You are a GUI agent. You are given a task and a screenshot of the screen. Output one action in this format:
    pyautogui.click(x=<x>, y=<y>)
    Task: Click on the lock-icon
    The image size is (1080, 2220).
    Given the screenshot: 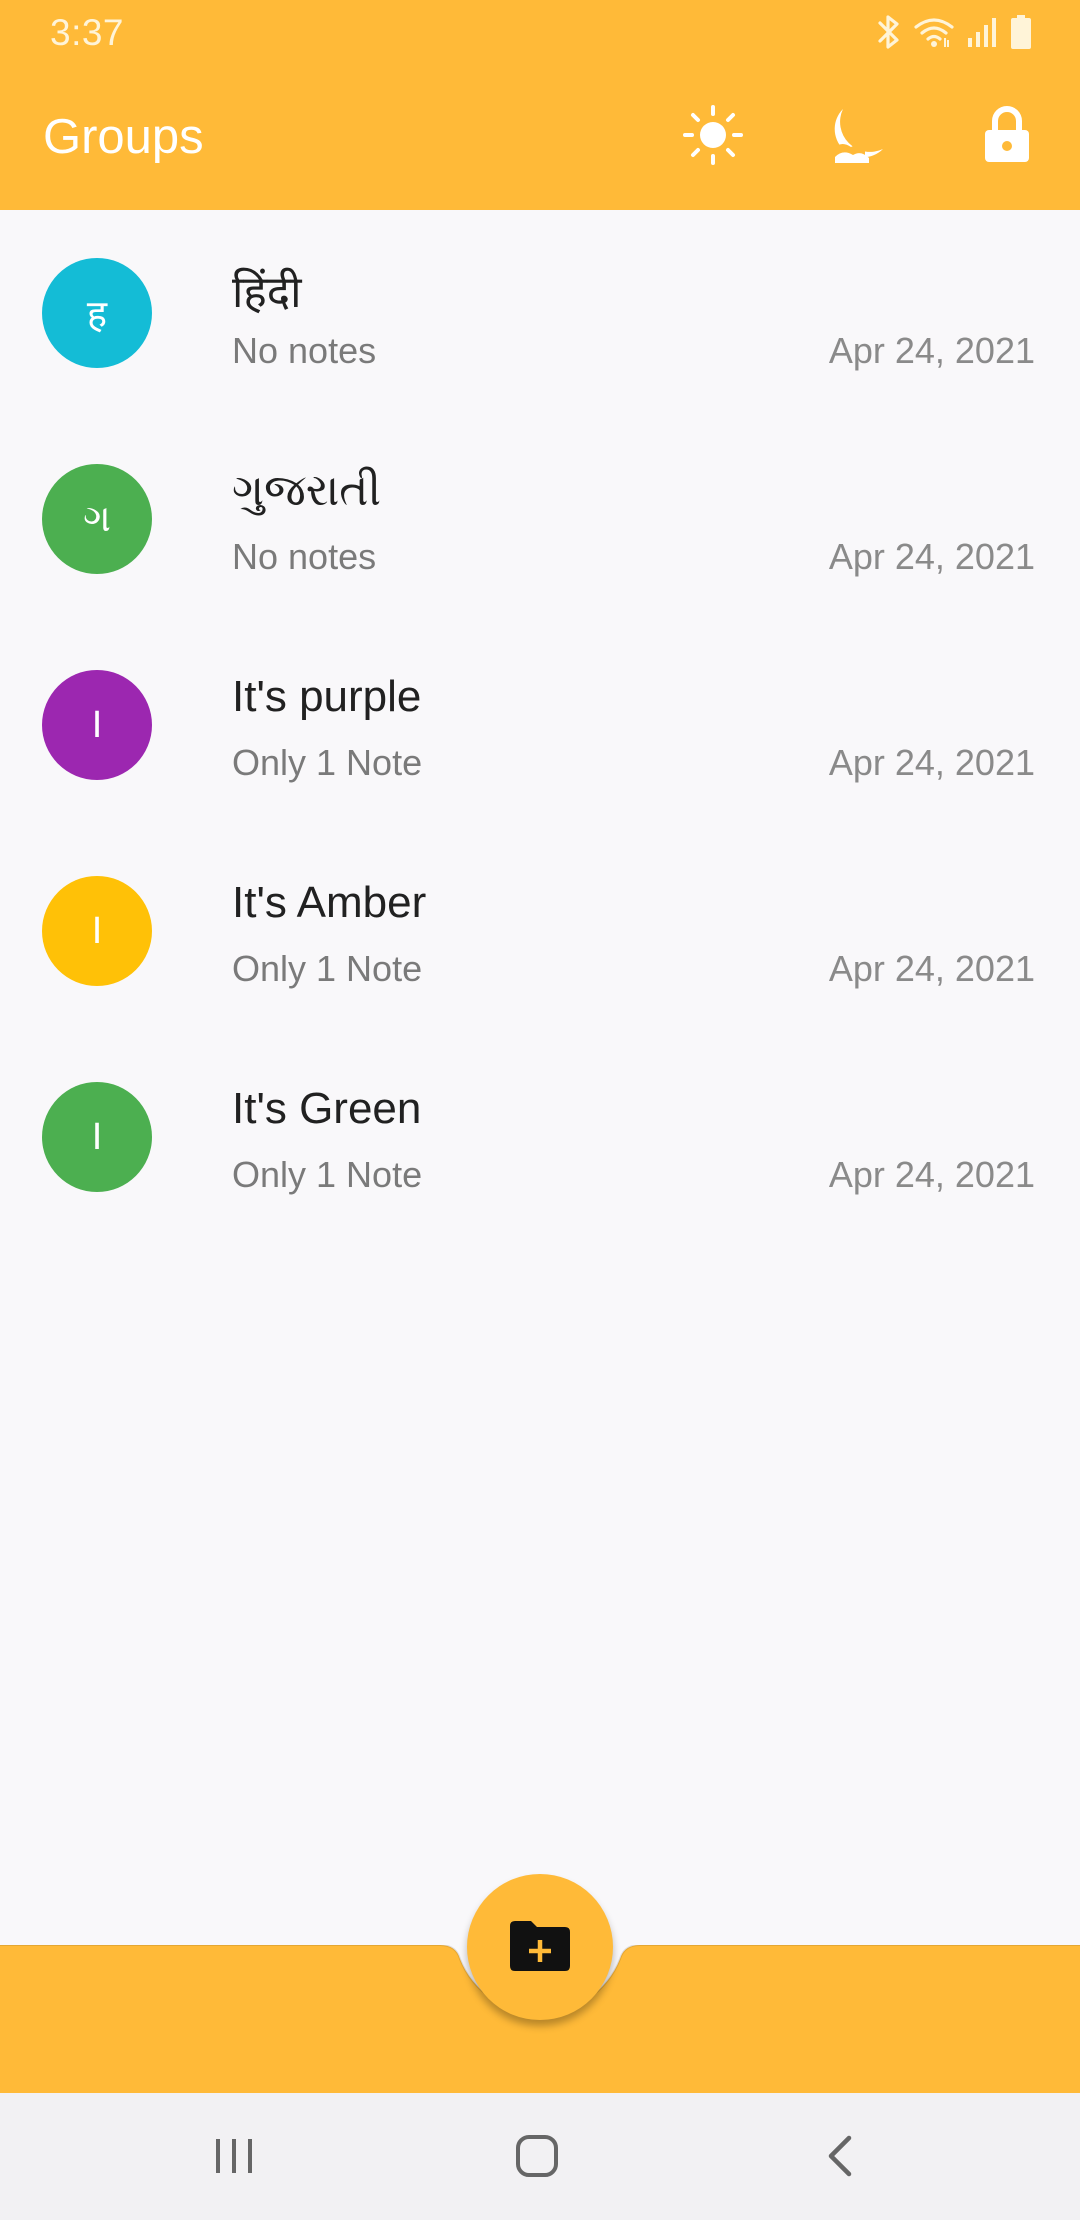 What is the action you would take?
    pyautogui.click(x=1007, y=137)
    